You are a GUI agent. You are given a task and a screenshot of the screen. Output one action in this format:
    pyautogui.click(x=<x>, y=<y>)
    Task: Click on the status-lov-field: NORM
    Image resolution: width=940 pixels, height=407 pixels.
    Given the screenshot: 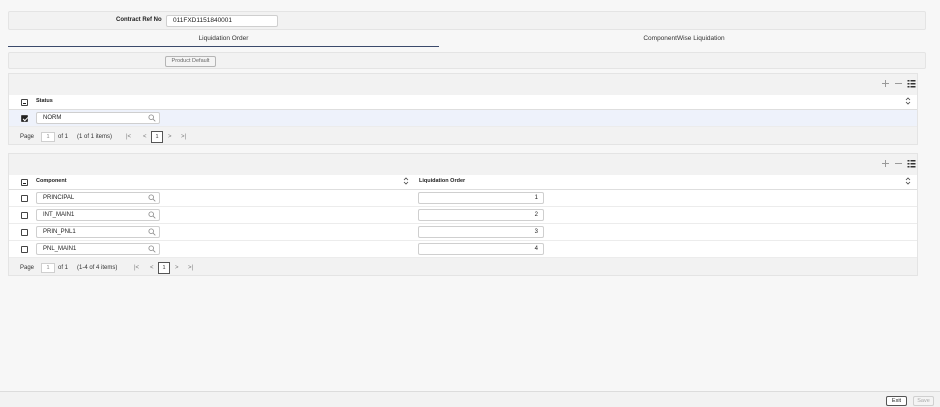 What is the action you would take?
    pyautogui.click(x=98, y=118)
    